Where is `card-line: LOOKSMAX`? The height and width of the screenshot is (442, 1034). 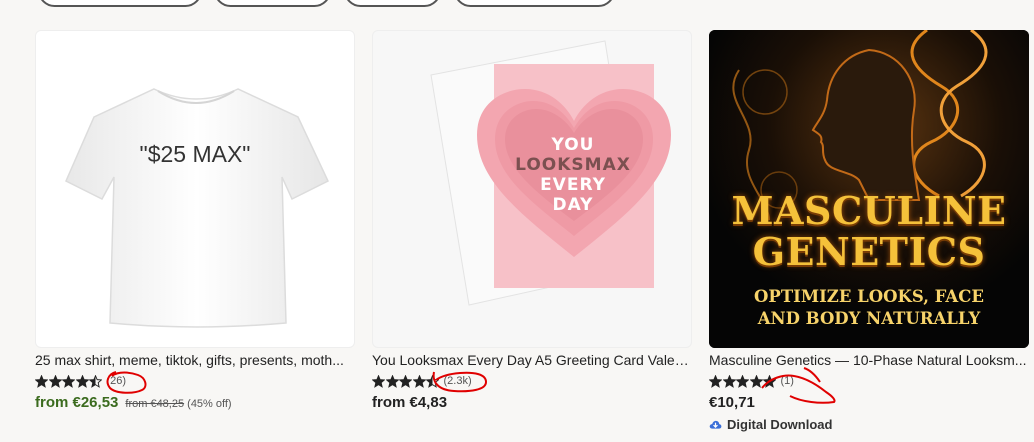
card-line: LOOKSMAX is located at coordinates (573, 165).